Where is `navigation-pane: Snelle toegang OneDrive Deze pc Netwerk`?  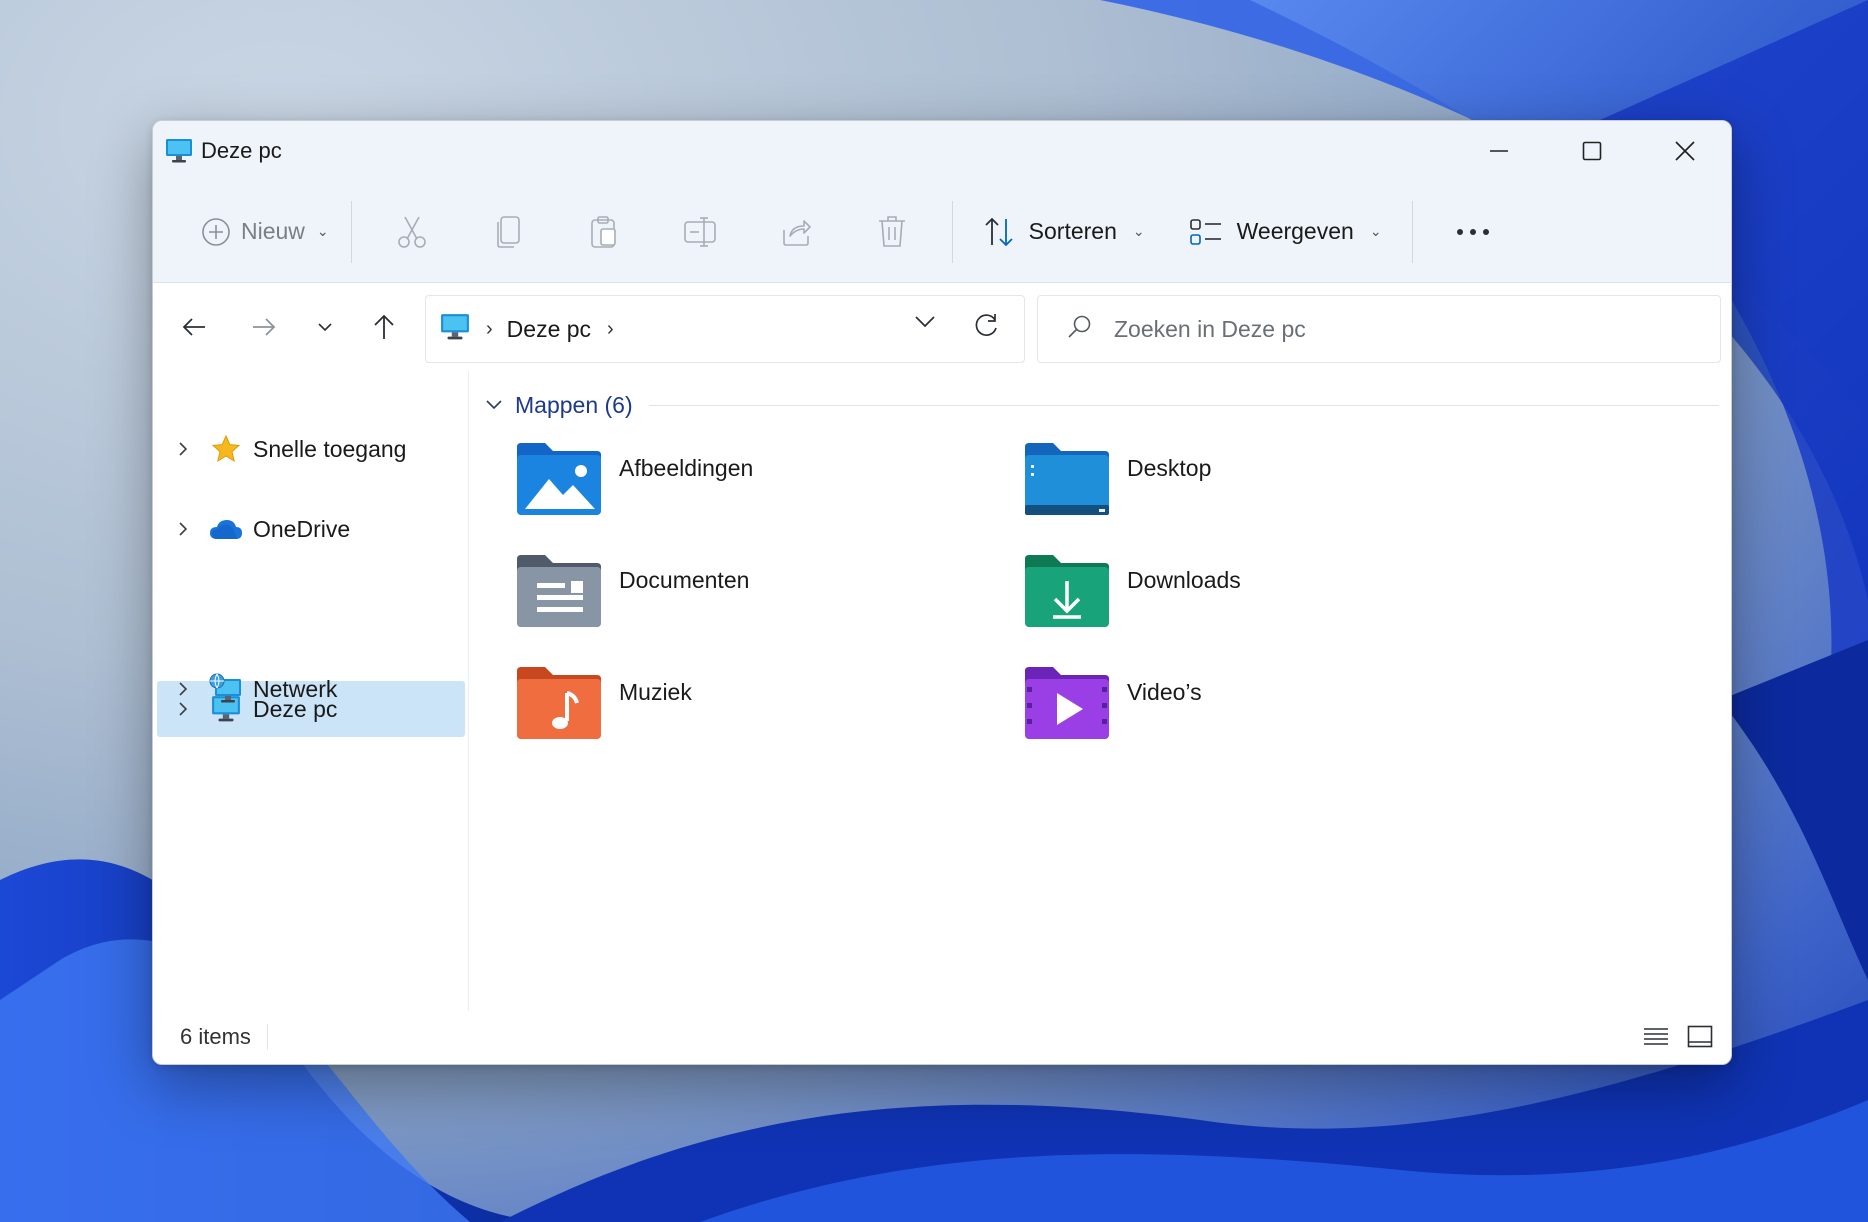
navigation-pane: Snelle toegang OneDrive Deze pc Netwerk is located at coordinates (311, 691).